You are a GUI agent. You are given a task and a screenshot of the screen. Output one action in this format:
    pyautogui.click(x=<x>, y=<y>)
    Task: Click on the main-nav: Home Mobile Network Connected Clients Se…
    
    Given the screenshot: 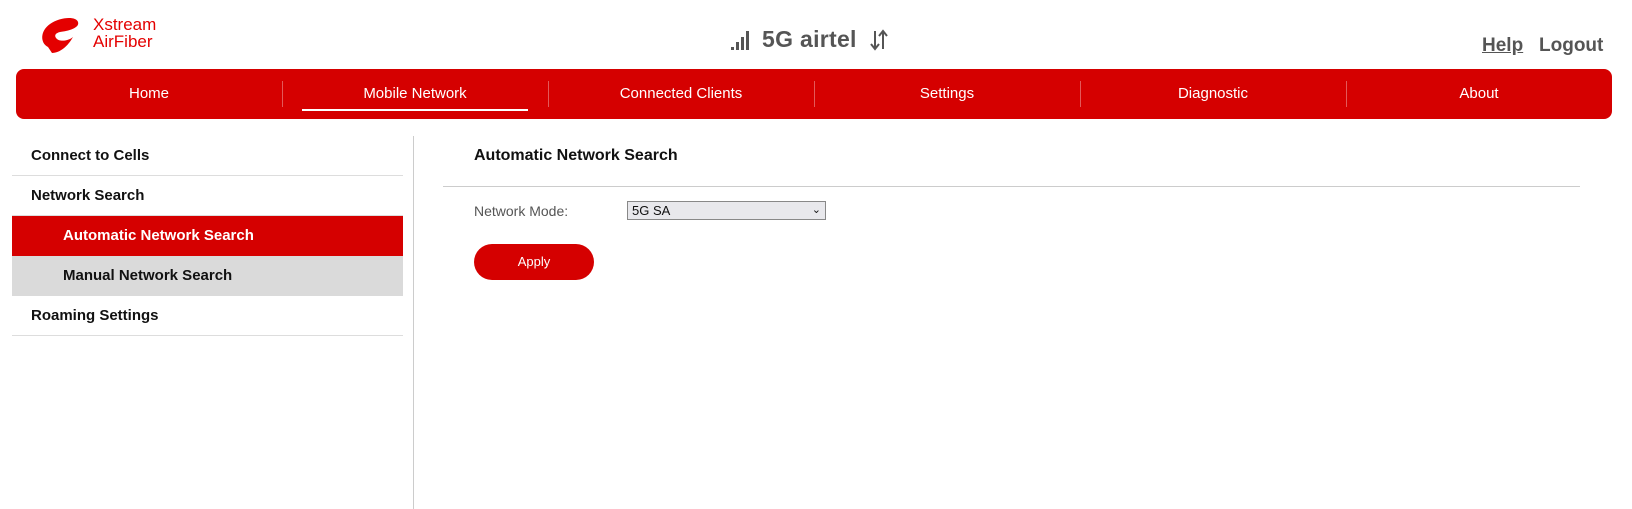 What is the action you would take?
    pyautogui.click(x=814, y=94)
    